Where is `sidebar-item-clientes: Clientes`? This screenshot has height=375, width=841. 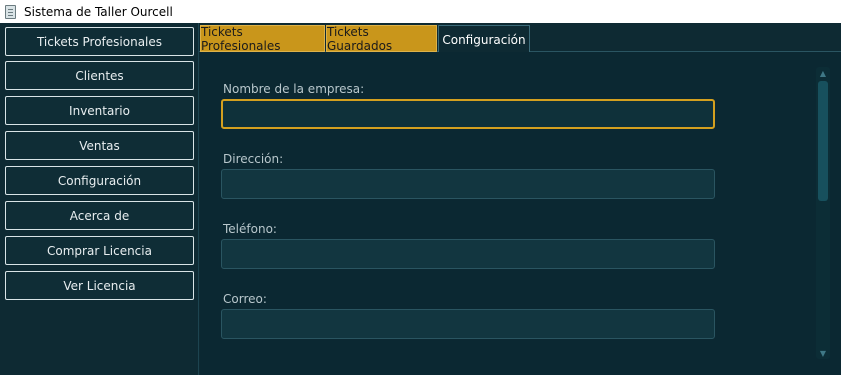 sidebar-item-clientes: Clientes is located at coordinates (99, 75).